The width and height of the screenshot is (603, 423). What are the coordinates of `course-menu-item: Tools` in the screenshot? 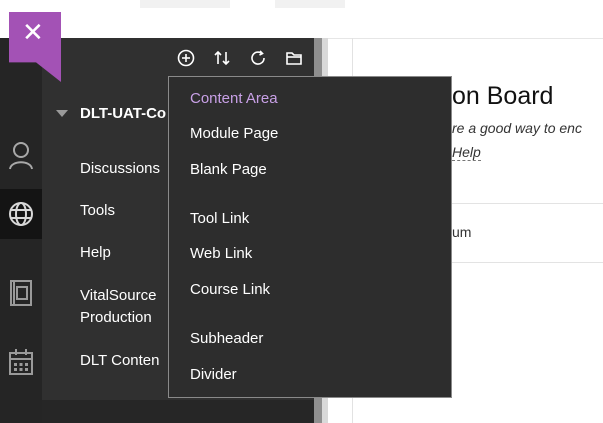 It's located at (97, 210).